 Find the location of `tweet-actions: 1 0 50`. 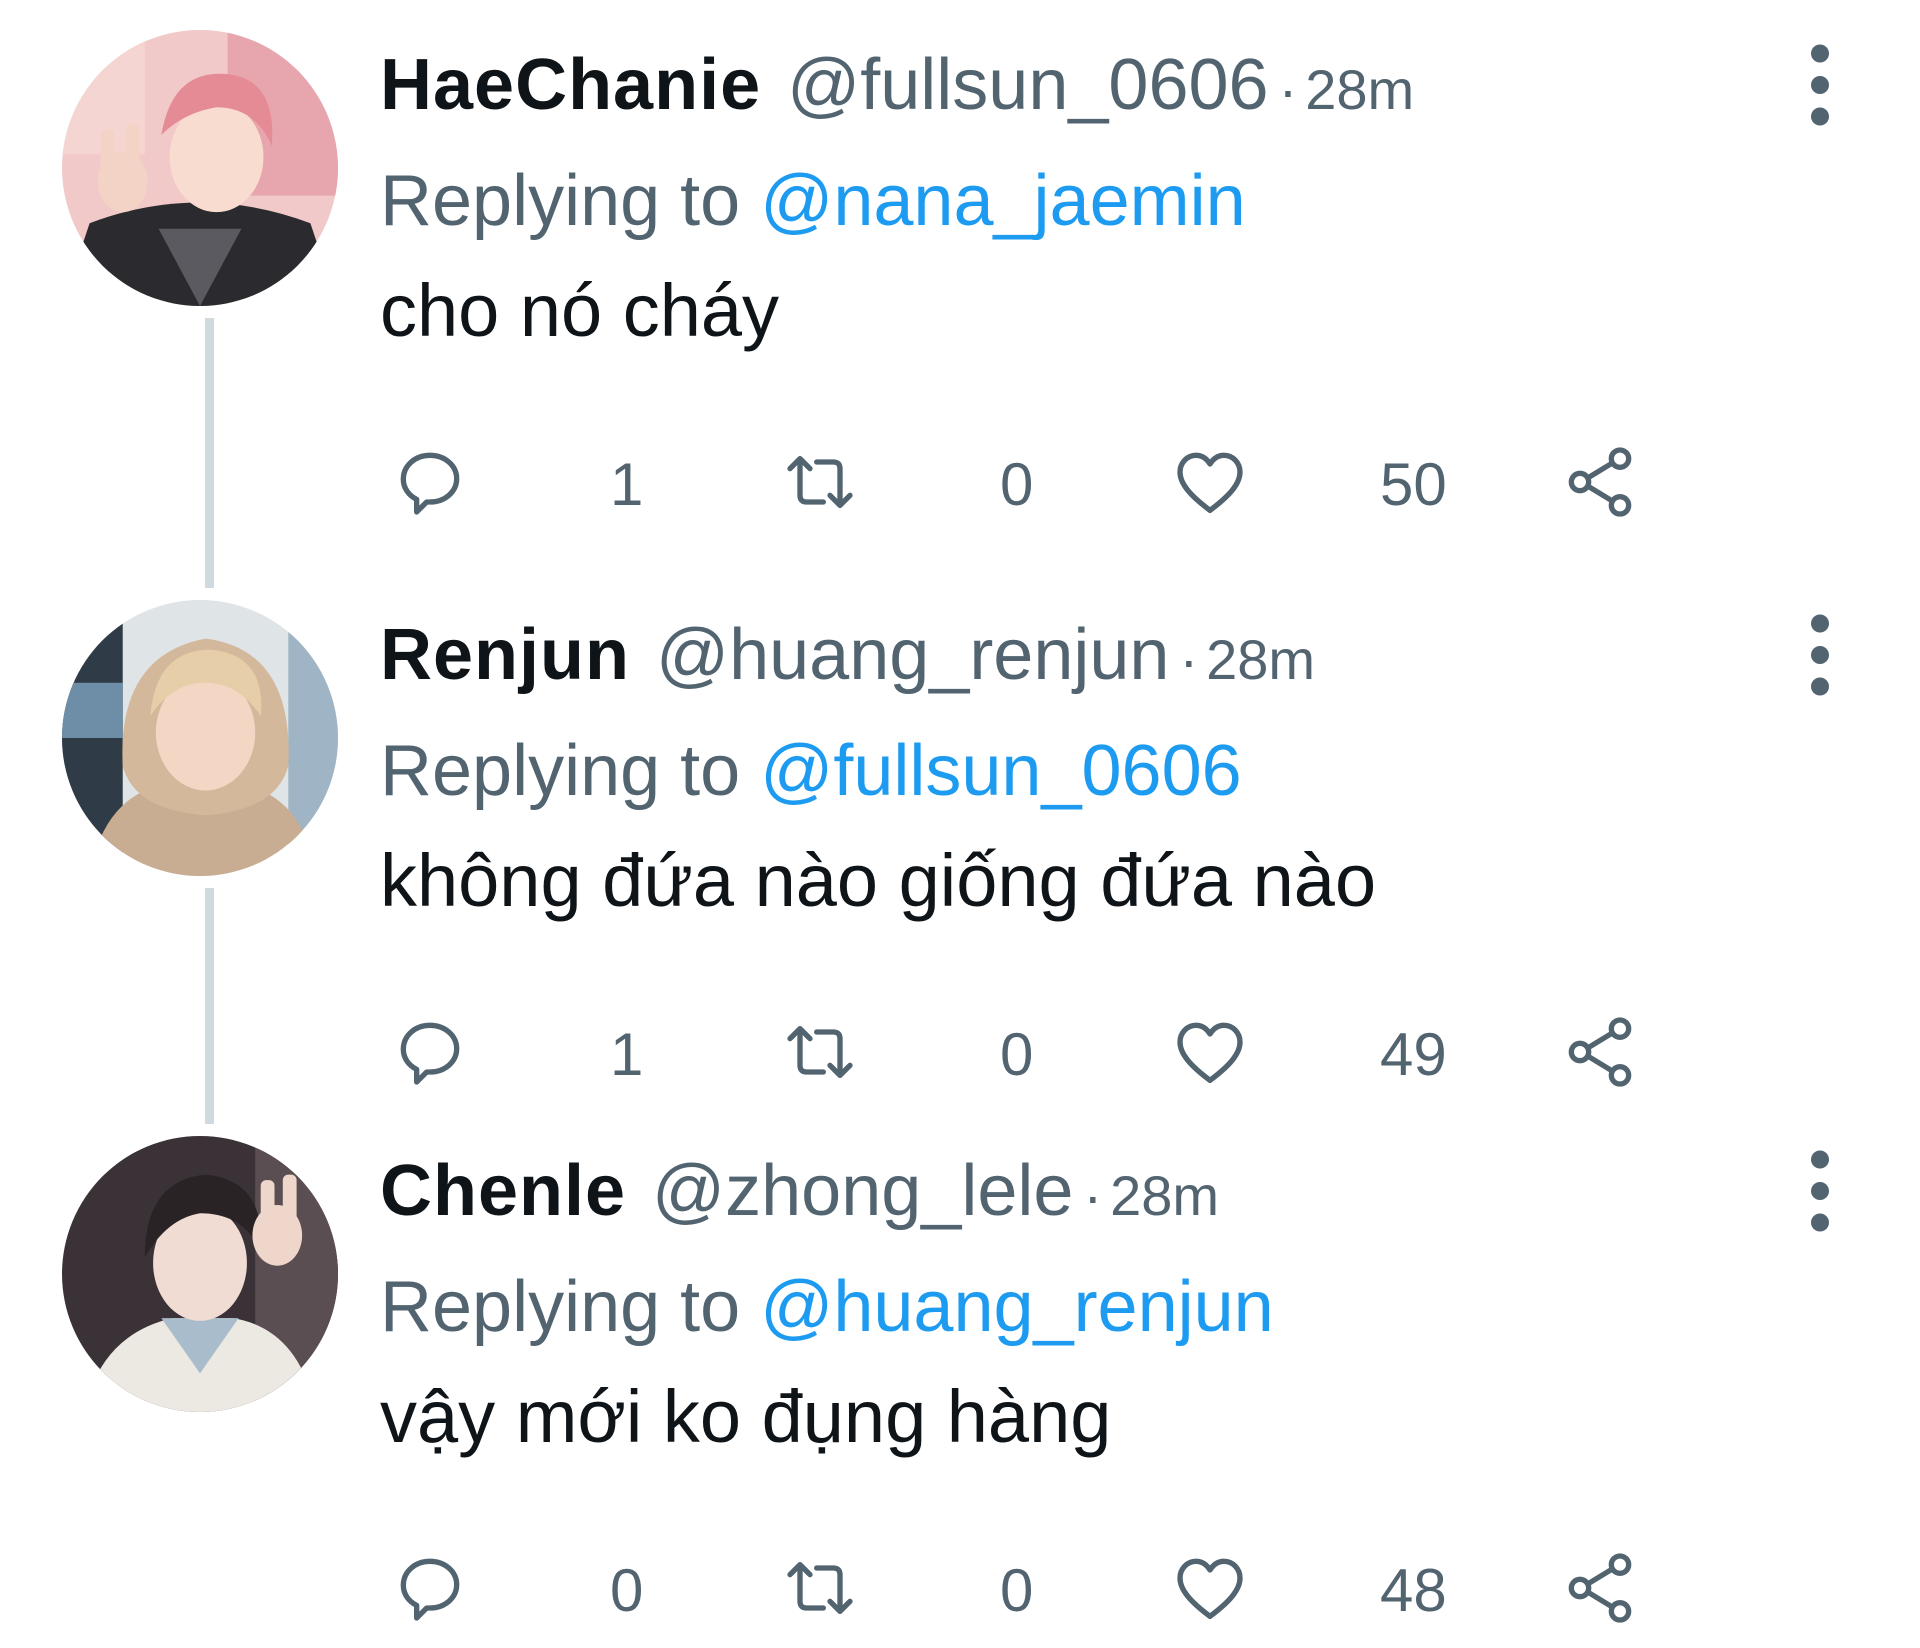

tweet-actions: 1 0 50 is located at coordinates (1030, 482).